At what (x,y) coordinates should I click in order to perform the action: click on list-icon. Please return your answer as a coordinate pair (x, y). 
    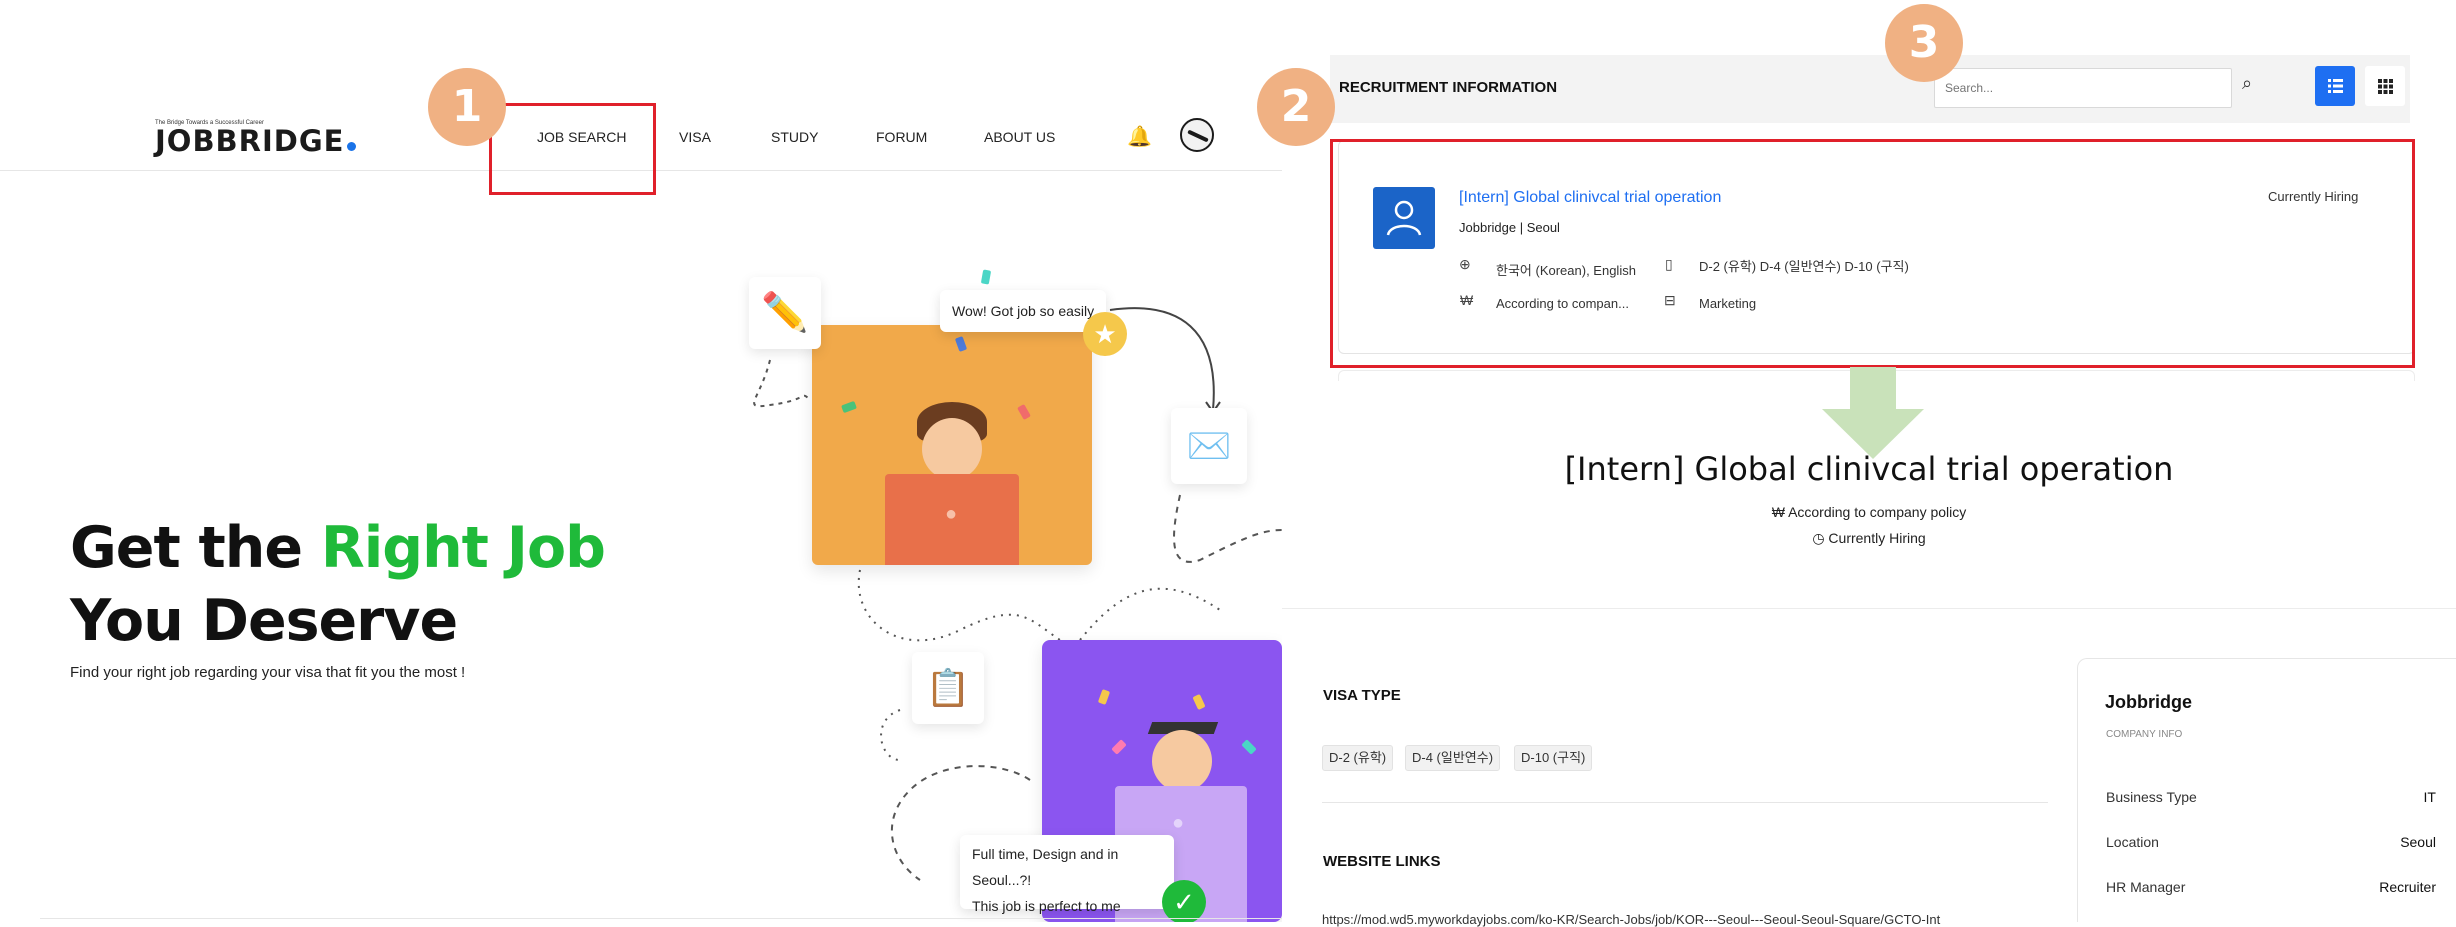
    Looking at the image, I should click on (2335, 86).